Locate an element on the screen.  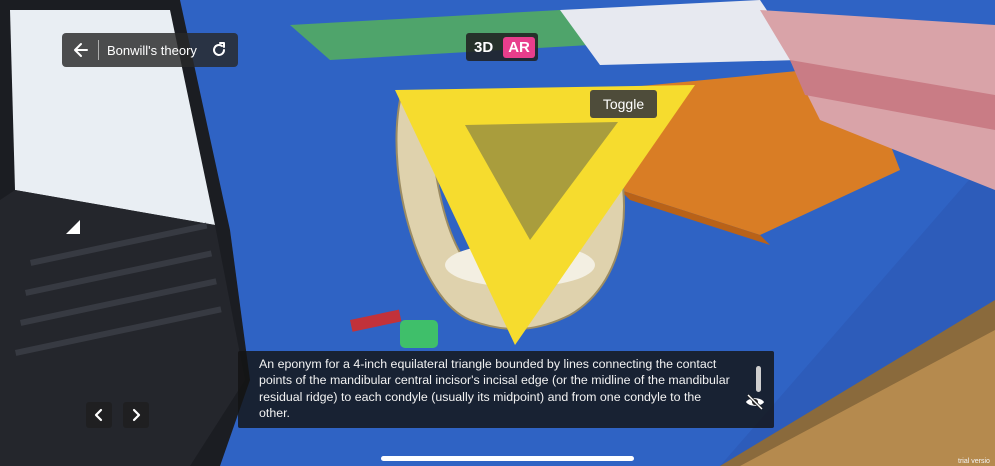
prev-button is located at coordinates (99, 415).